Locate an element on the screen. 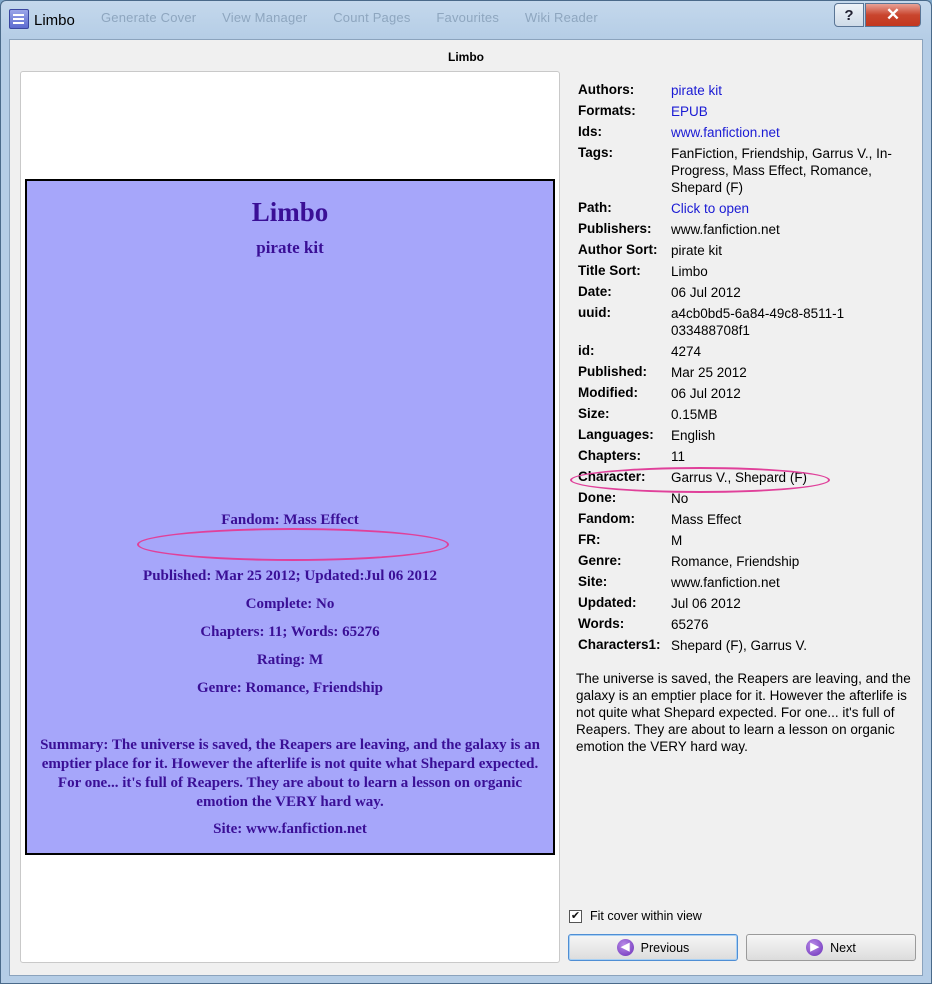 Image resolution: width=932 pixels, height=984 pixels. arrow-right-icon: ▶ is located at coordinates (815, 947).